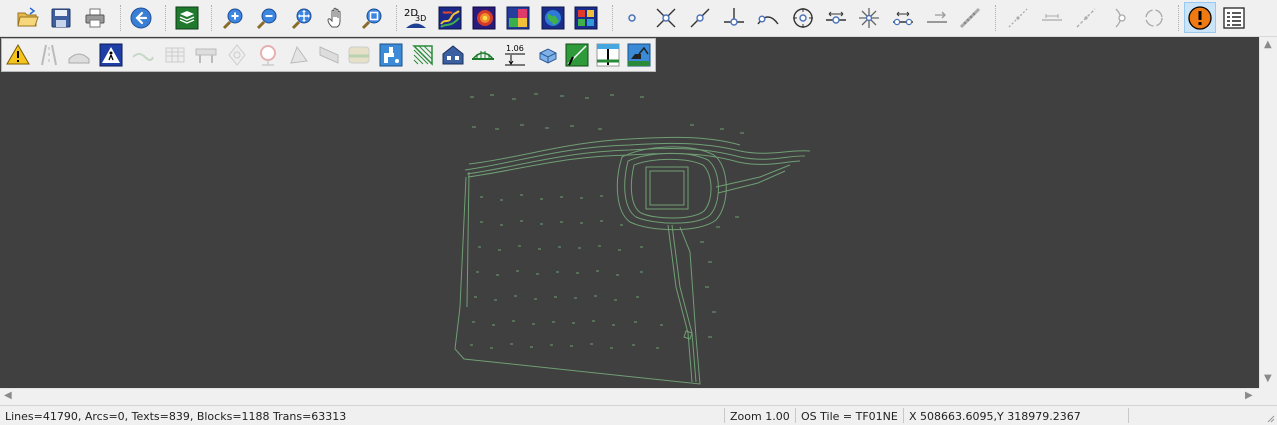 This screenshot has height=425, width=1277. Describe the element at coordinates (206, 55) in the screenshot. I see `barrier-icon` at that location.